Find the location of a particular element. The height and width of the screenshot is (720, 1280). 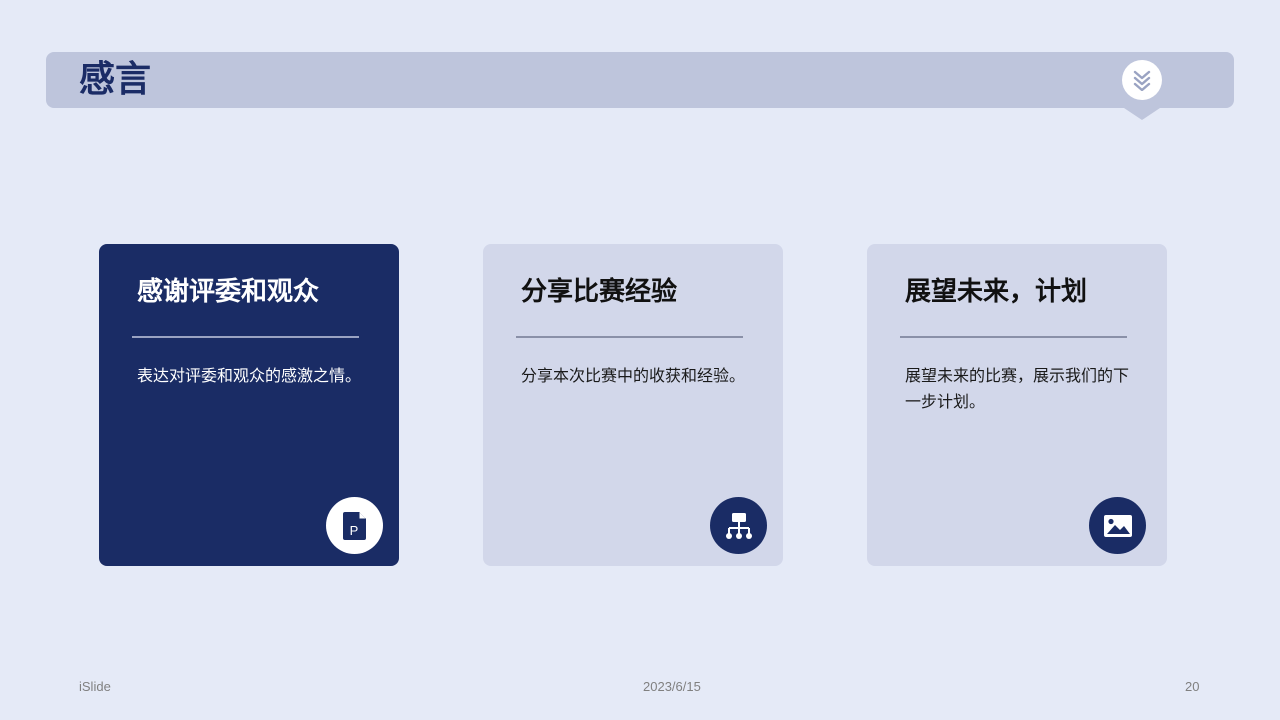

title-bar: 感言 is located at coordinates (640, 86).